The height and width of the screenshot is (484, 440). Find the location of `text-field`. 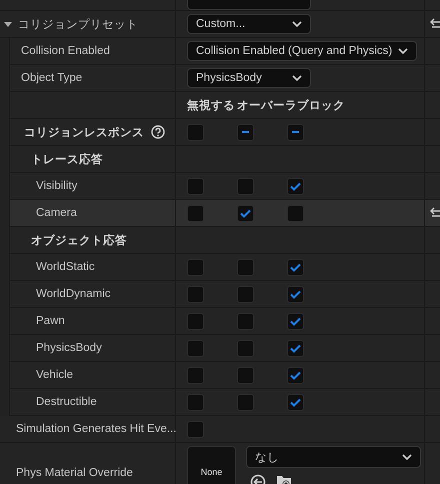

text-field is located at coordinates (249, 5).